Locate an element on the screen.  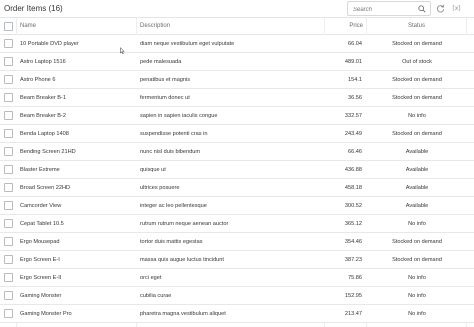
table-toolbar: Order Items (16) [x] is located at coordinates (237, 9).